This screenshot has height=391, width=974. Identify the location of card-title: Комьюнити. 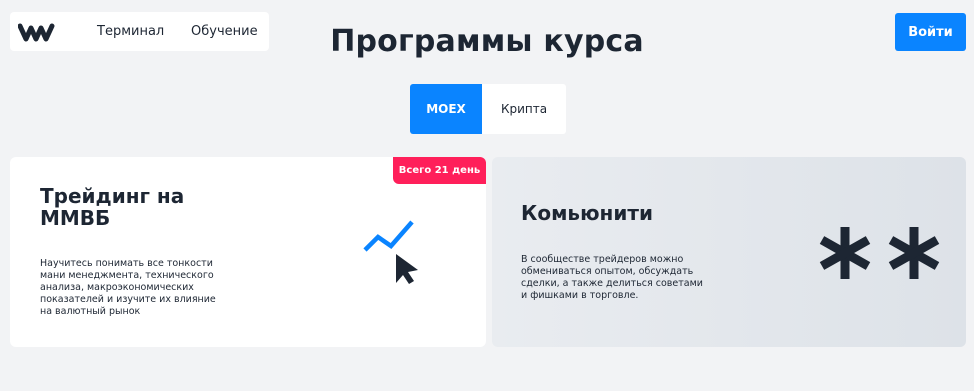
(587, 213).